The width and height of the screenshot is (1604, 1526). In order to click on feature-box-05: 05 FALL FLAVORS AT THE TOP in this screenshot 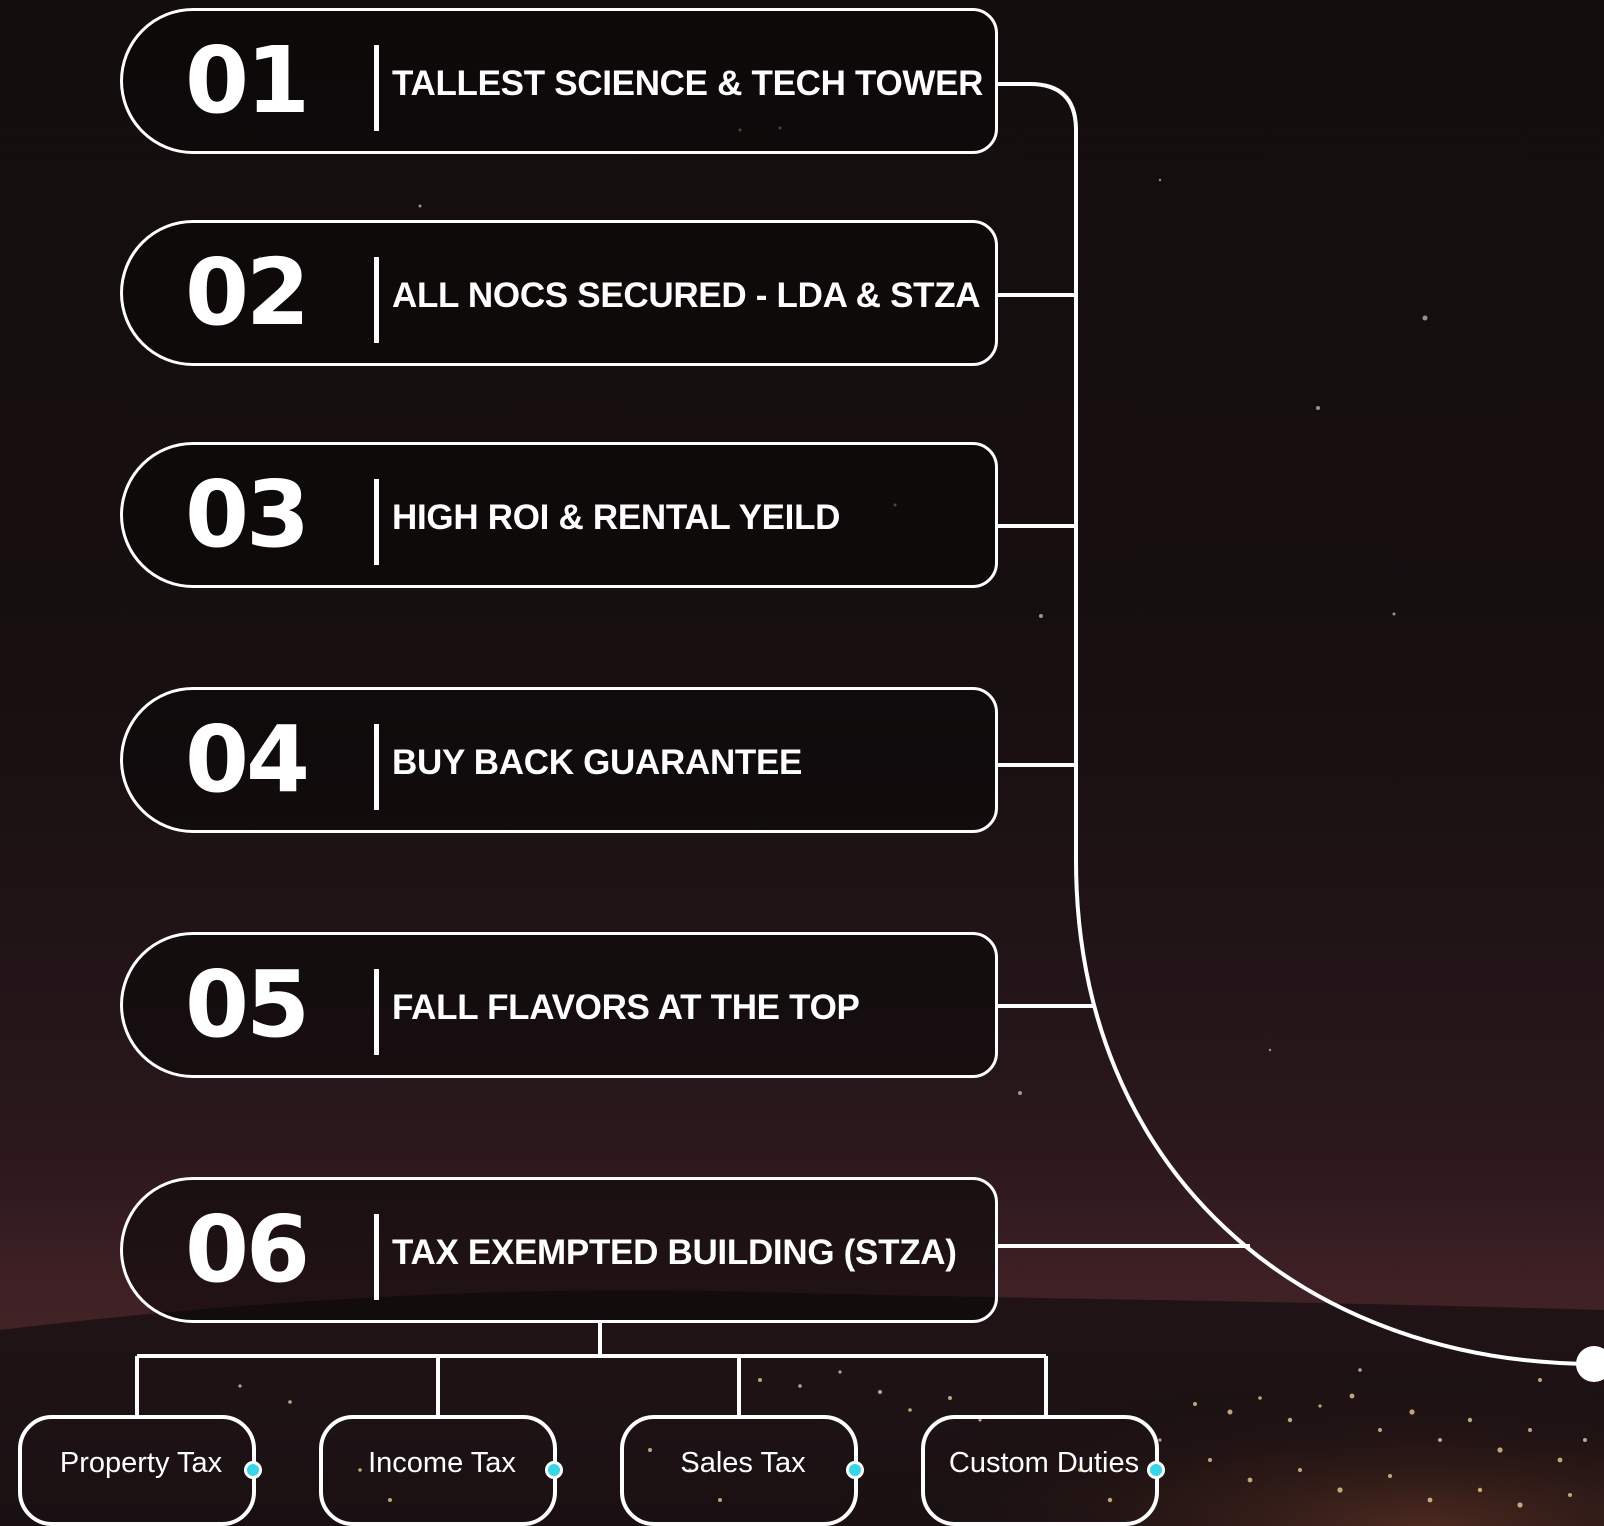, I will do `click(559, 1005)`.